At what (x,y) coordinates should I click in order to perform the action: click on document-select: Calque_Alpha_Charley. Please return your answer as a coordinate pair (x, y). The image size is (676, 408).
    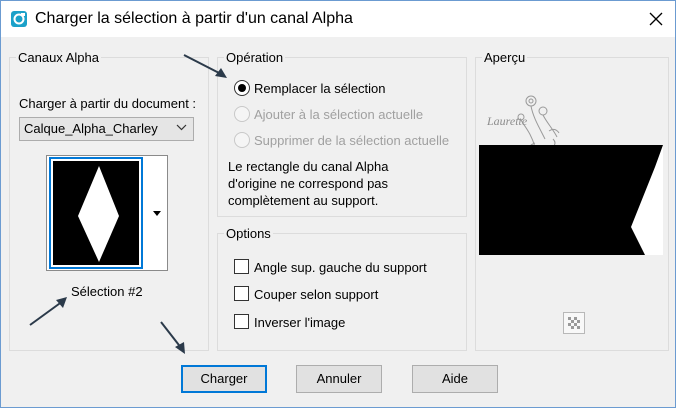
    Looking at the image, I should click on (106, 129).